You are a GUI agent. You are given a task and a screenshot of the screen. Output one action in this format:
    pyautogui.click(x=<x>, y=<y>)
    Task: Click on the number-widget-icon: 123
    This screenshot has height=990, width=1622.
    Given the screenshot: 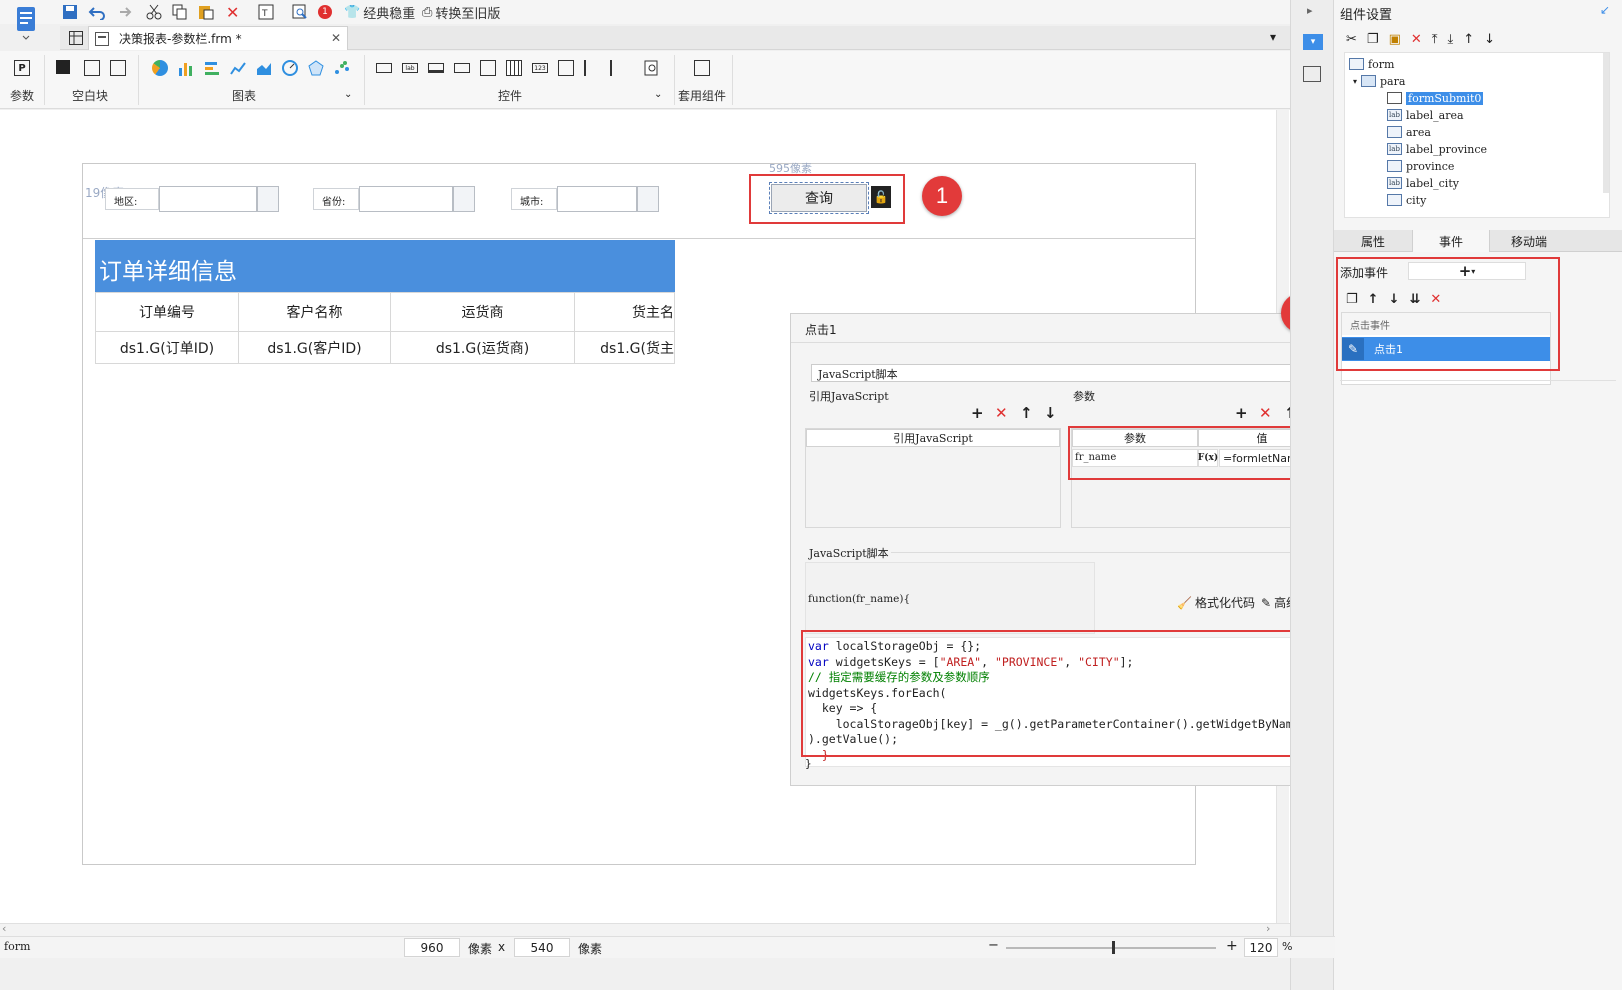 What is the action you would take?
    pyautogui.click(x=540, y=68)
    